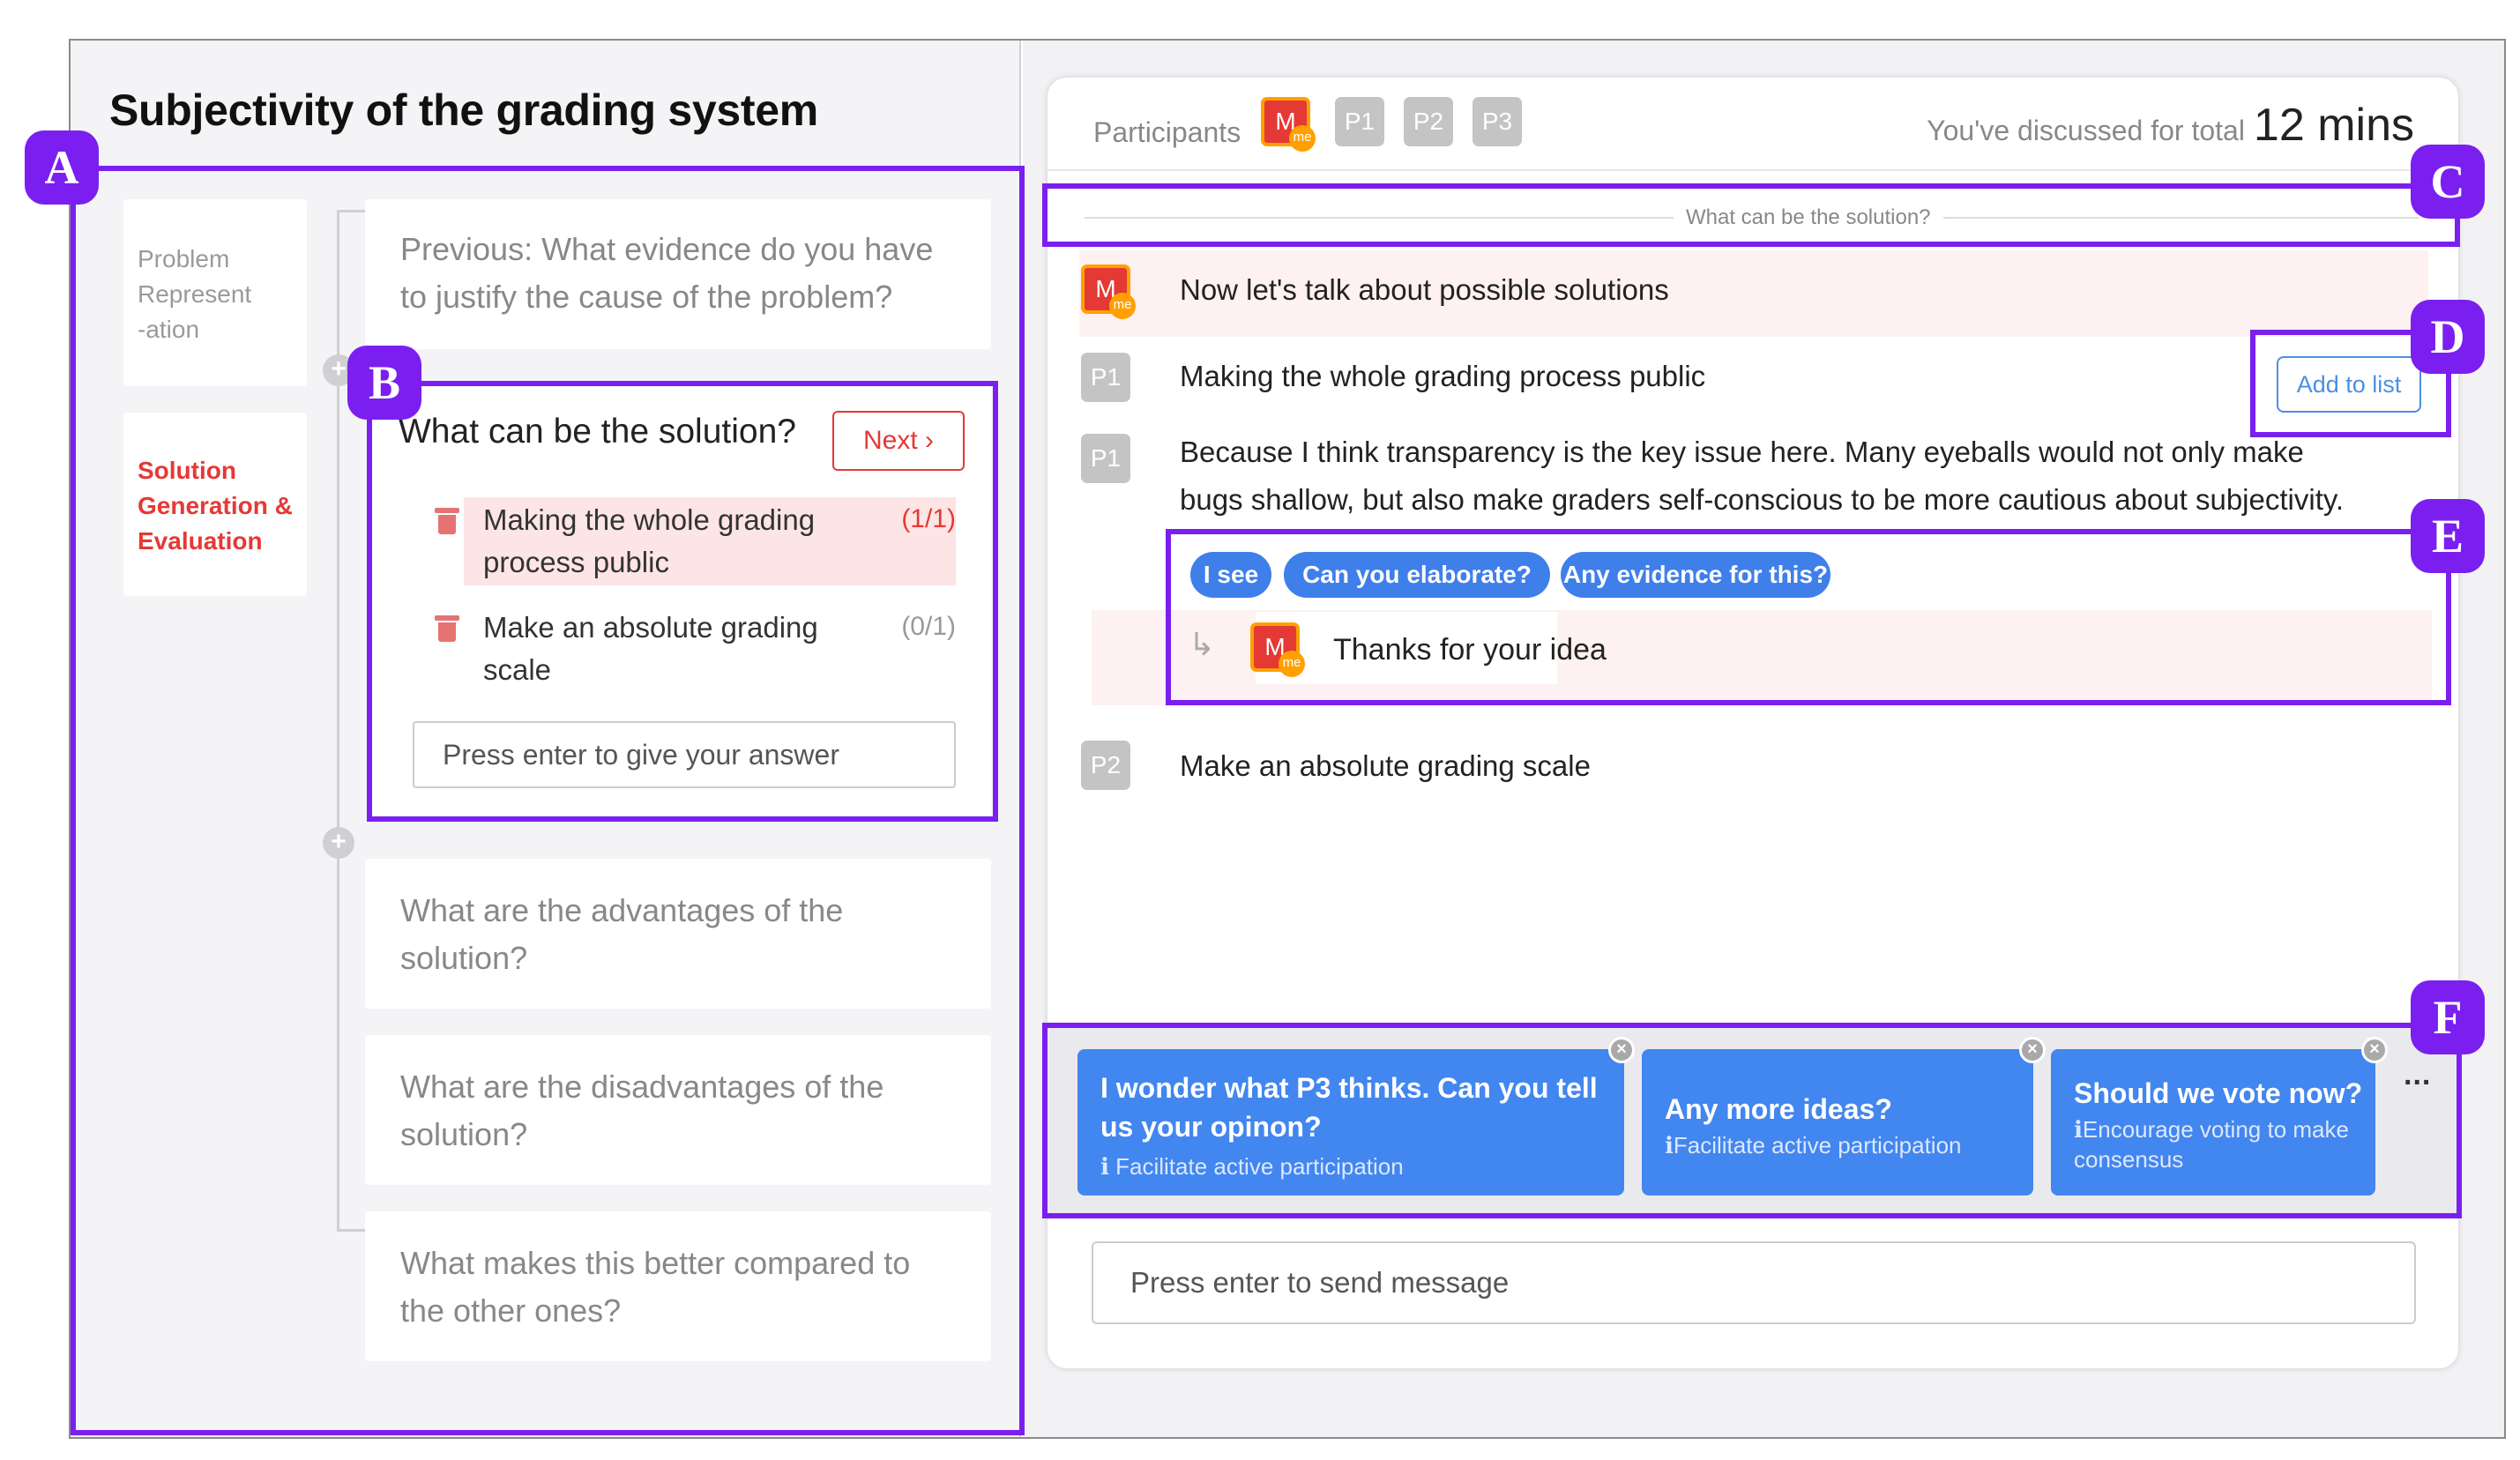  Describe the element at coordinates (62, 167) in the screenshot. I see `annotation-label-a: A` at that location.